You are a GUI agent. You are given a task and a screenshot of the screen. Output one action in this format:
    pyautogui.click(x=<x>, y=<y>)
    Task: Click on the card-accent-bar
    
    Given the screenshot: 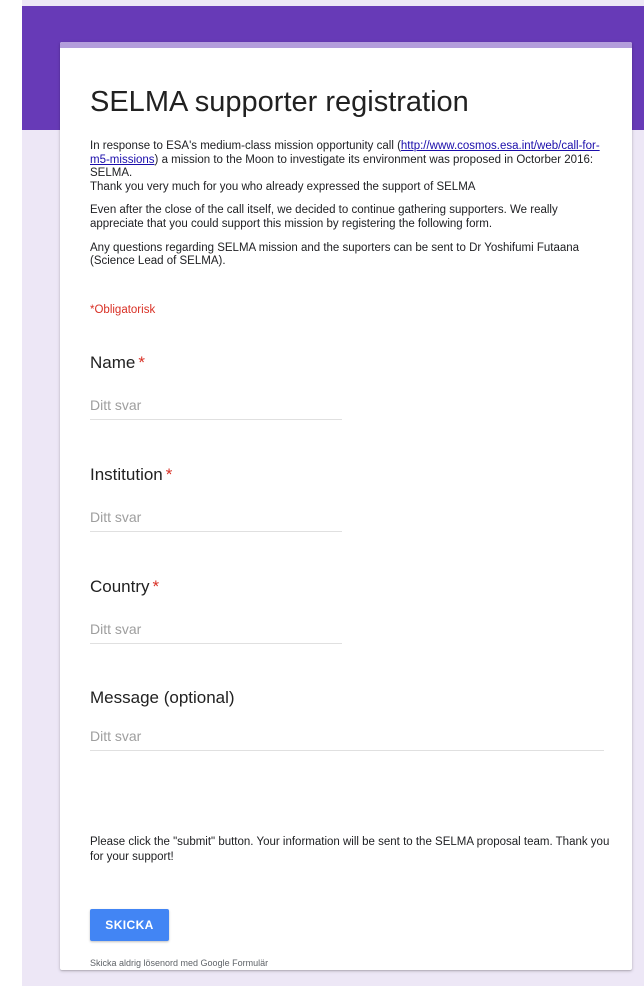 What is the action you would take?
    pyautogui.click(x=346, y=45)
    